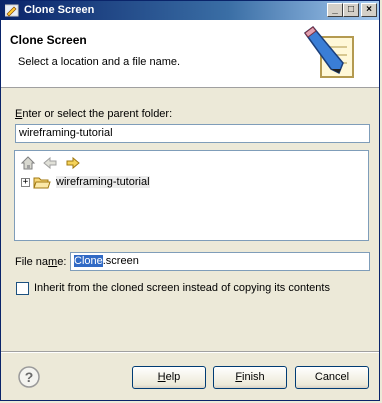  What do you see at coordinates (41, 262) in the screenshot?
I see `file-name-label: File name:` at bounding box center [41, 262].